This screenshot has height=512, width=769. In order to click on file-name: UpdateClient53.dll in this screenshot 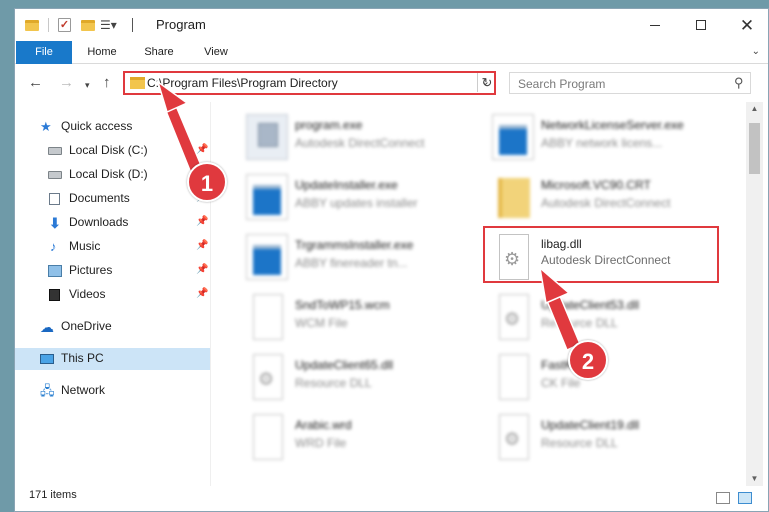, I will do `click(590, 305)`.